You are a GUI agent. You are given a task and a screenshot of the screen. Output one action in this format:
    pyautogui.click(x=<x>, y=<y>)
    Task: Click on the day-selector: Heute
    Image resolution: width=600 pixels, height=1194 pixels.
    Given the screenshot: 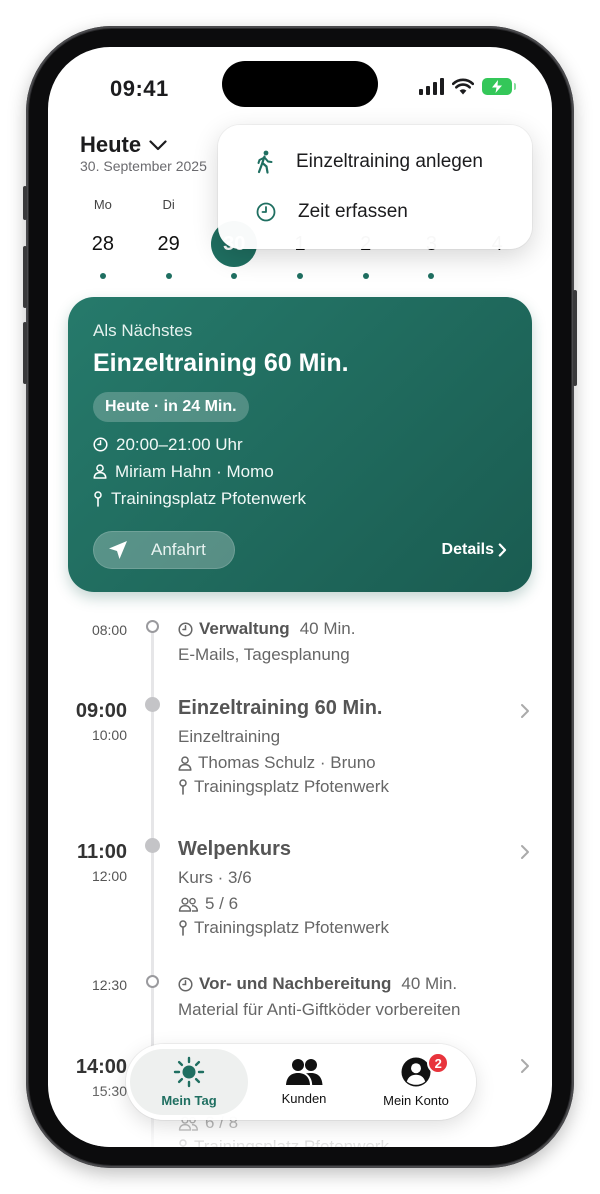 What is the action you would take?
    pyautogui.click(x=123, y=145)
    